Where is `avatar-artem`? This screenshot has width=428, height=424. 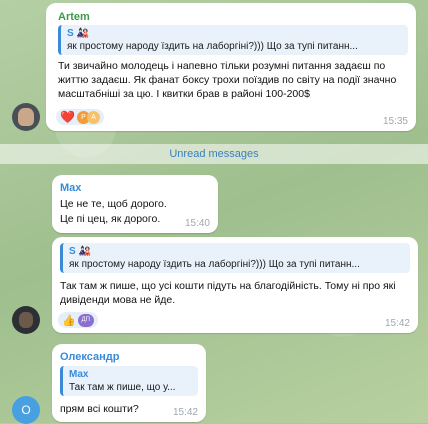 avatar-artem is located at coordinates (26, 117).